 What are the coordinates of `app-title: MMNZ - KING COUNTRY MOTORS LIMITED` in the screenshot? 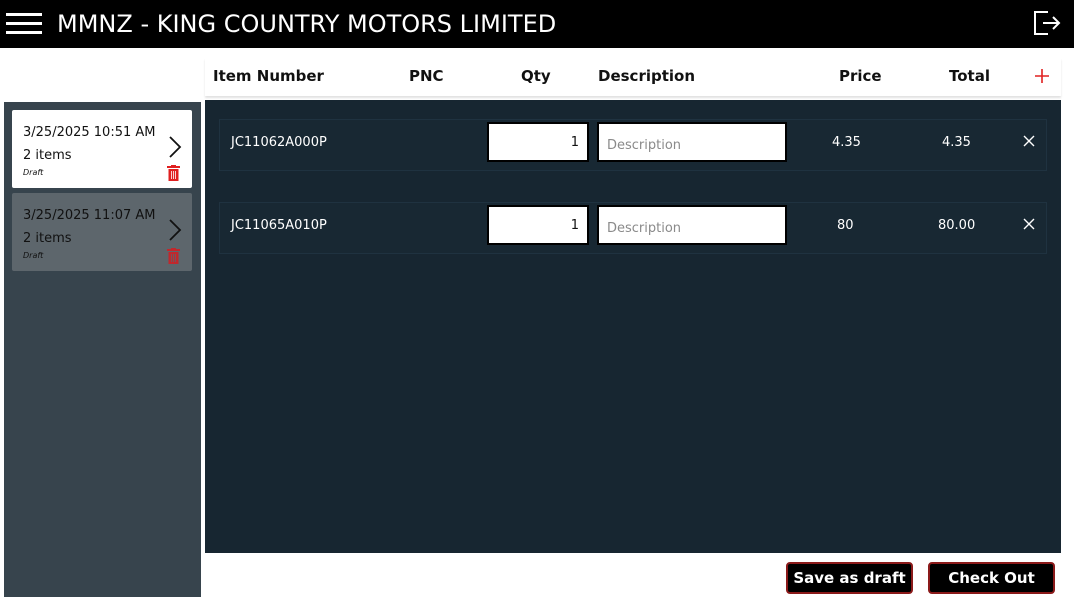 It's located at (307, 24).